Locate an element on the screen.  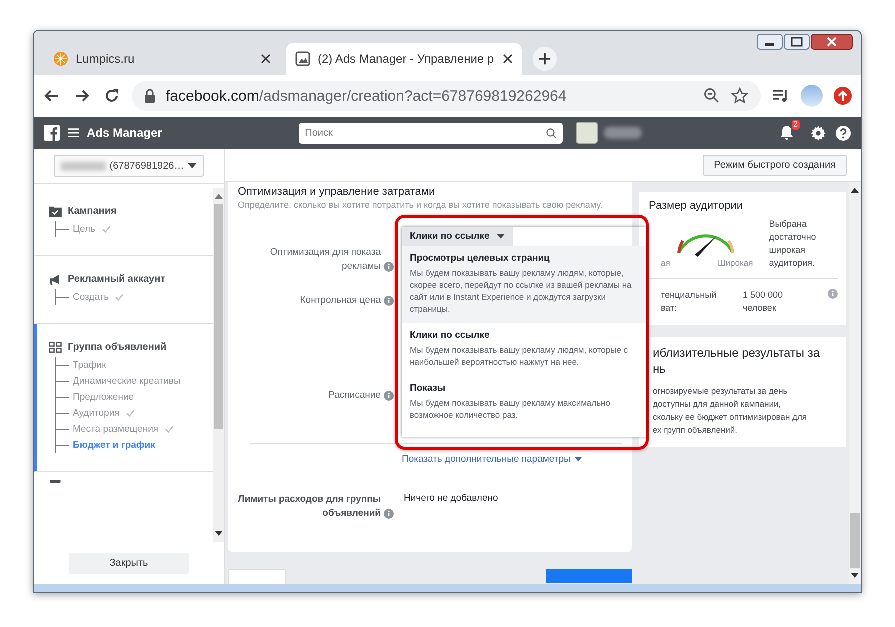
help-icon is located at coordinates (843, 133).